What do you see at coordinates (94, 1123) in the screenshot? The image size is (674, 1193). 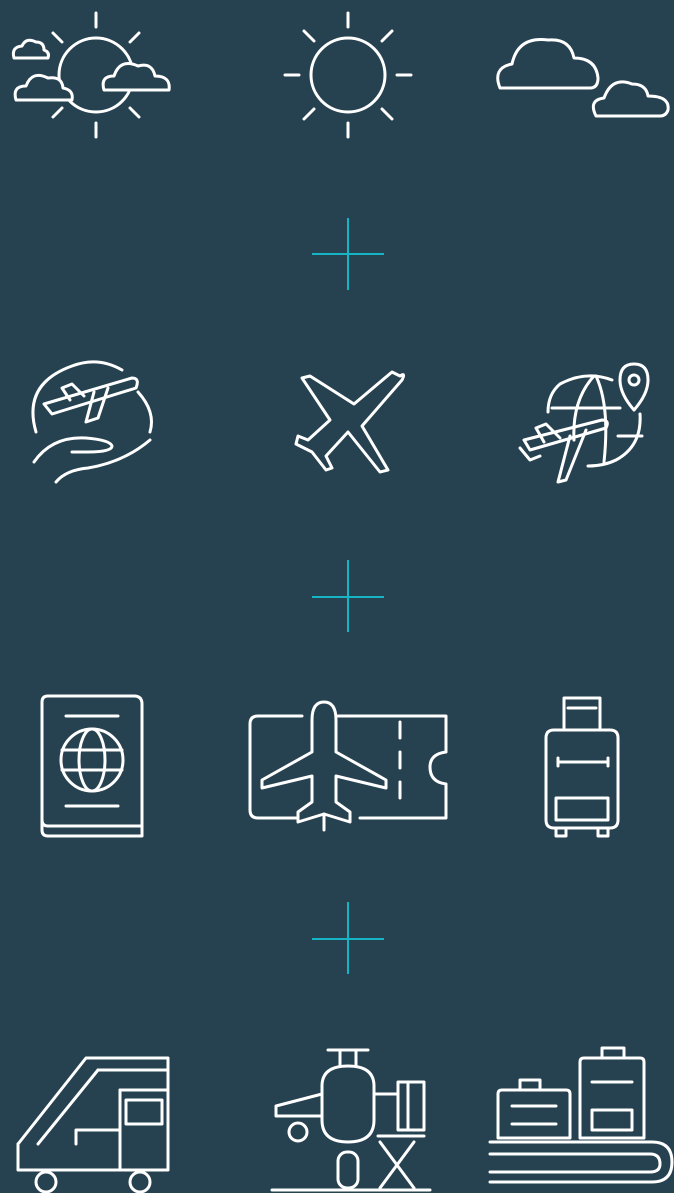 I see `boarding-stairs-truck-icon` at bounding box center [94, 1123].